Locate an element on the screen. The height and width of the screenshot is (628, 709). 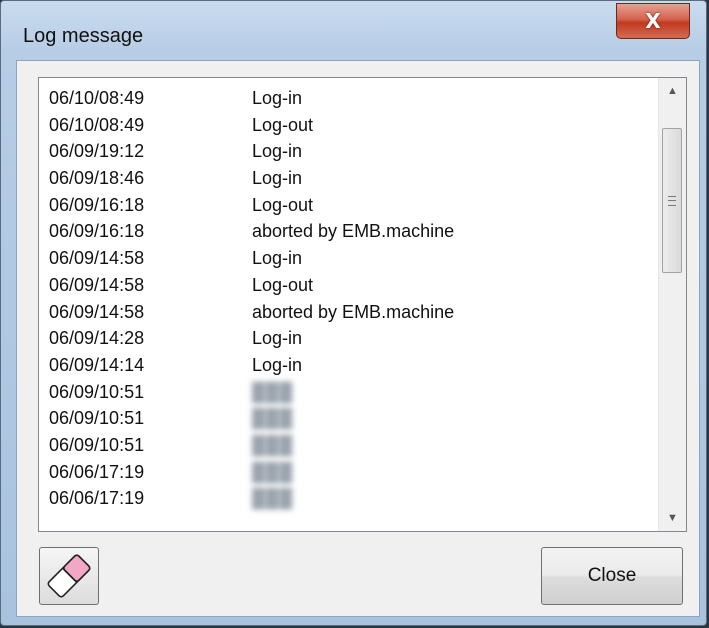
log-time: 06/09/14:14 is located at coordinates (97, 364).